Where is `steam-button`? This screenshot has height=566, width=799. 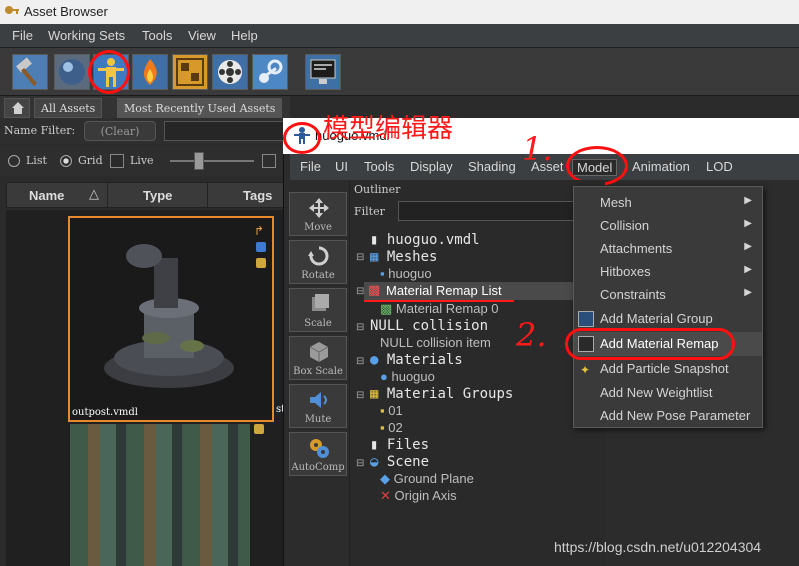 steam-button is located at coordinates (270, 72).